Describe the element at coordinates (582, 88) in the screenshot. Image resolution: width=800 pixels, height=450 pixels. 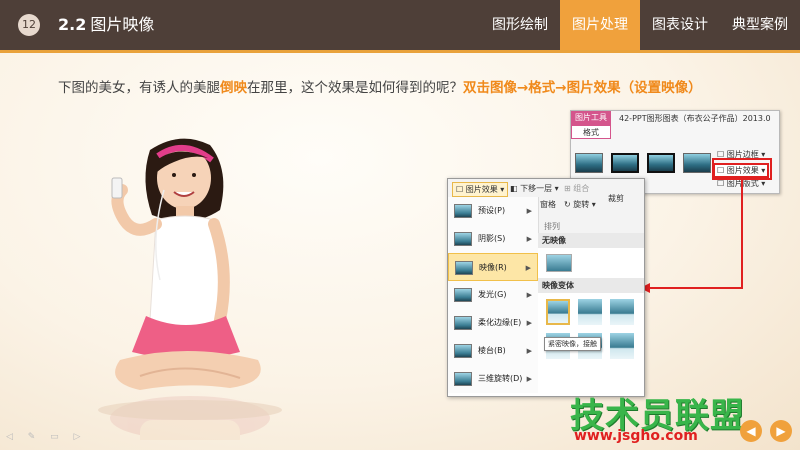
I see `question-highlight-steps: 双击图像→格式→图片效果（设置映像）` at that location.